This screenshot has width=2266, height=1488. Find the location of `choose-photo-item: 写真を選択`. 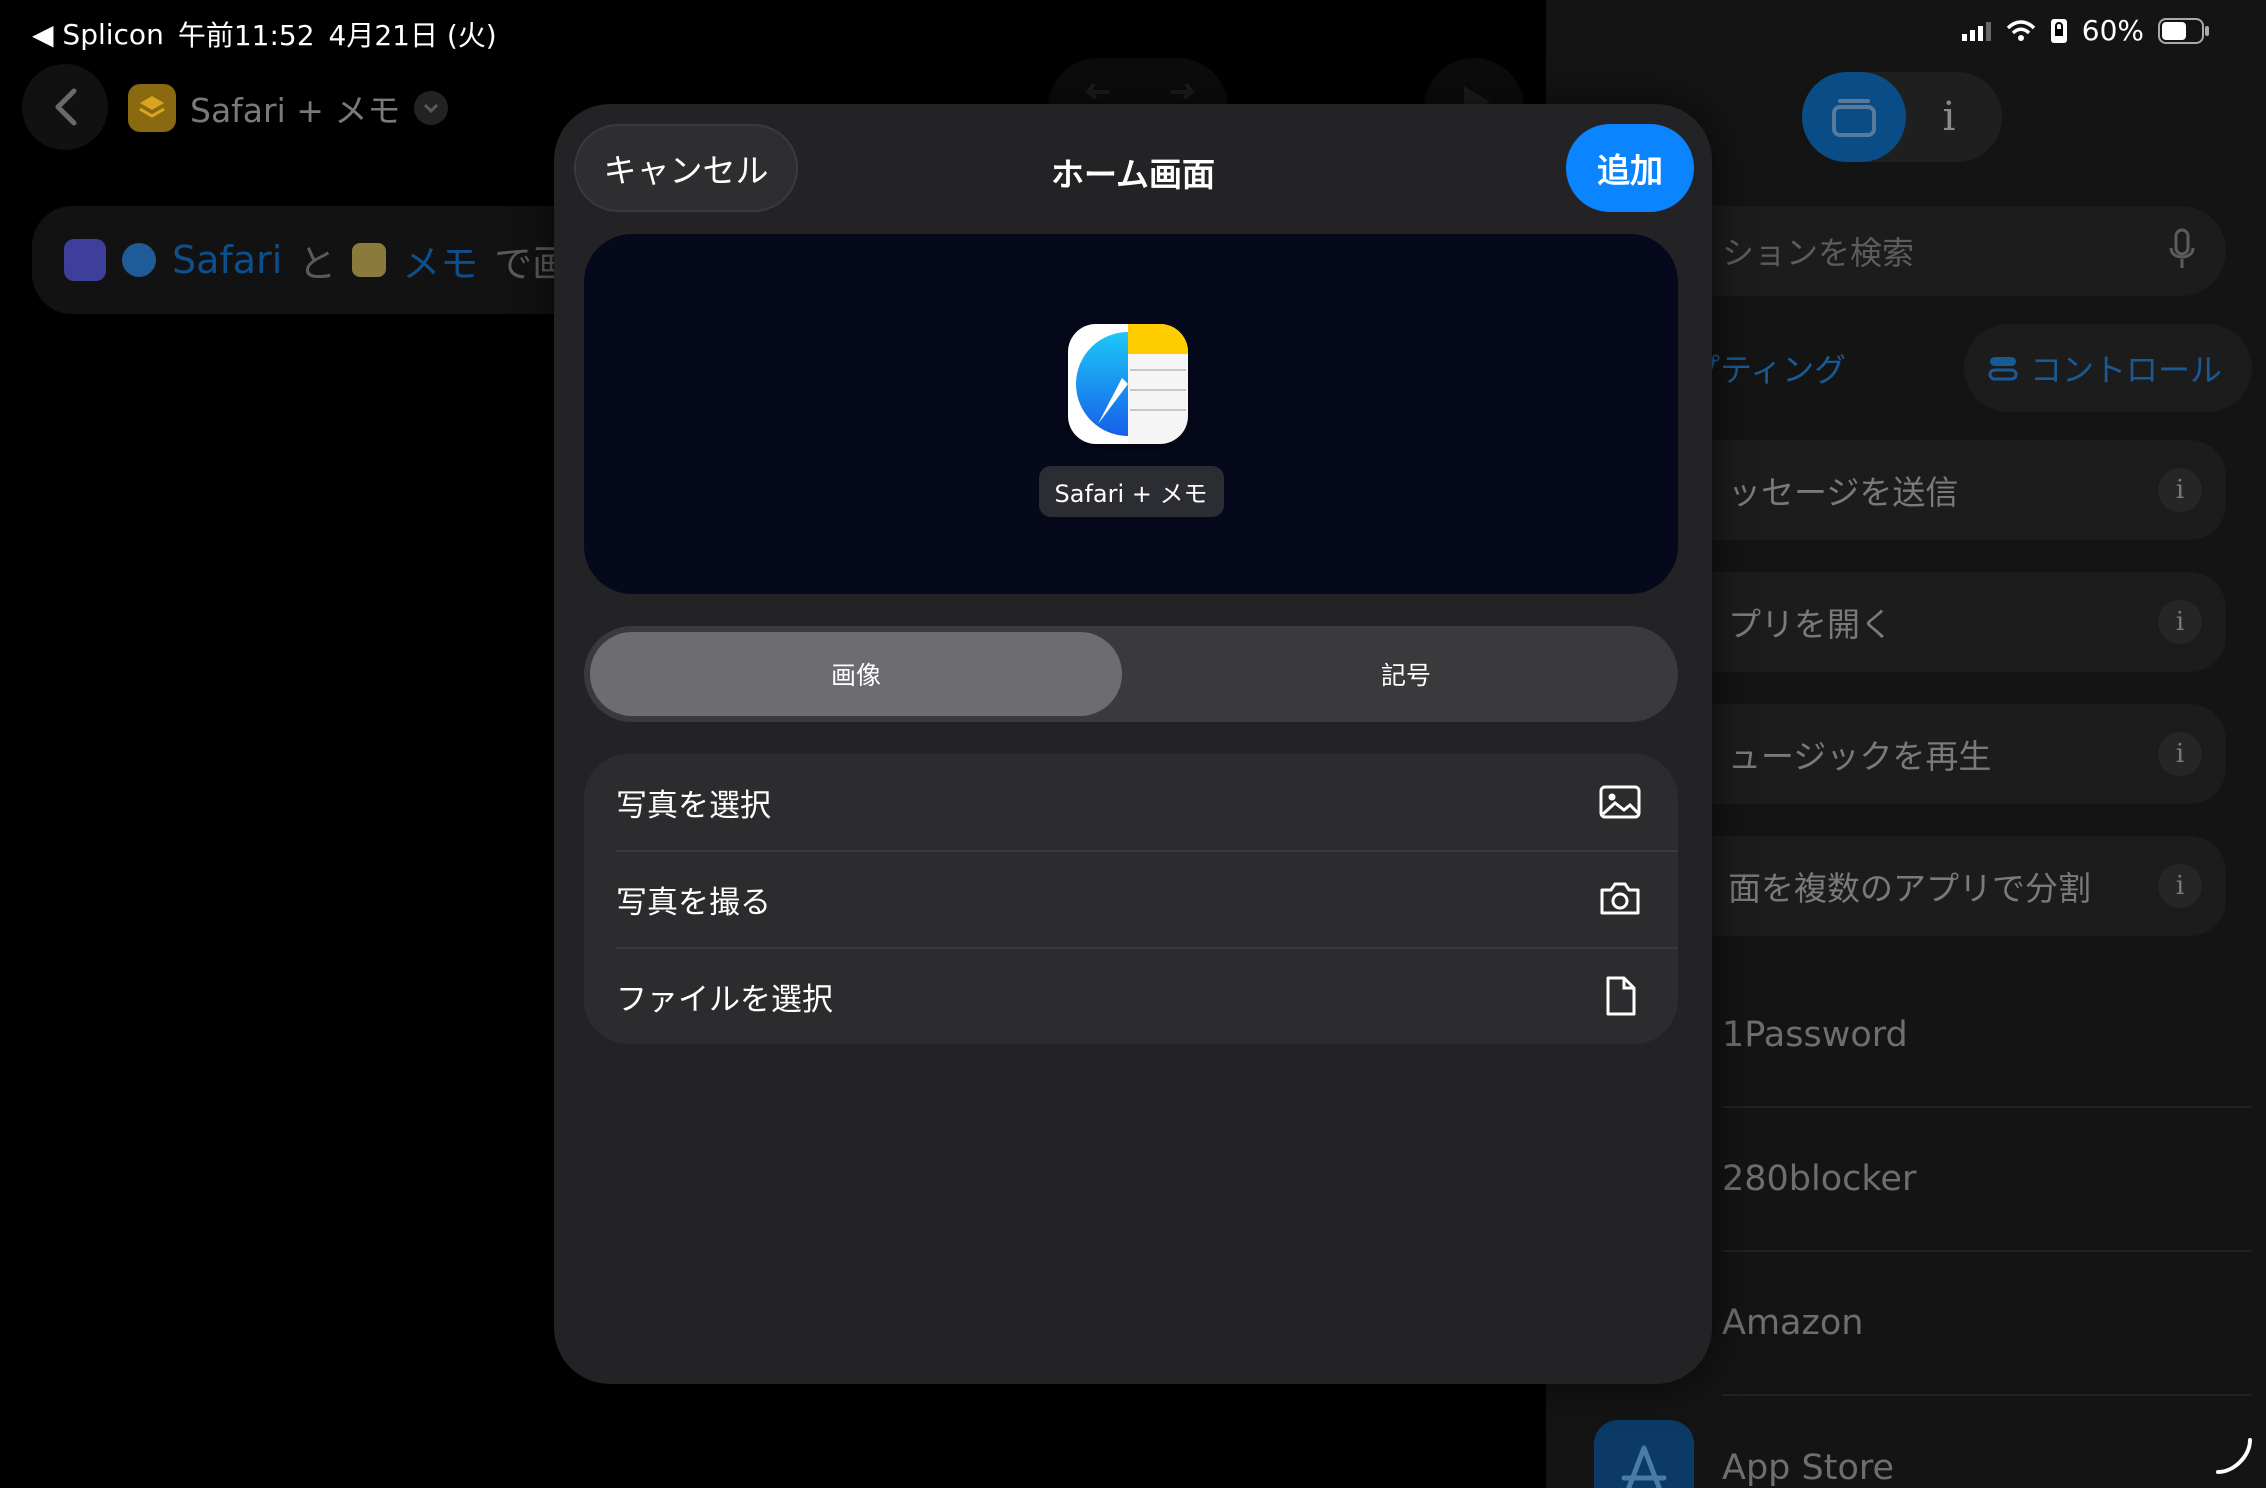

choose-photo-item: 写真を選択 is located at coordinates (1131, 802).